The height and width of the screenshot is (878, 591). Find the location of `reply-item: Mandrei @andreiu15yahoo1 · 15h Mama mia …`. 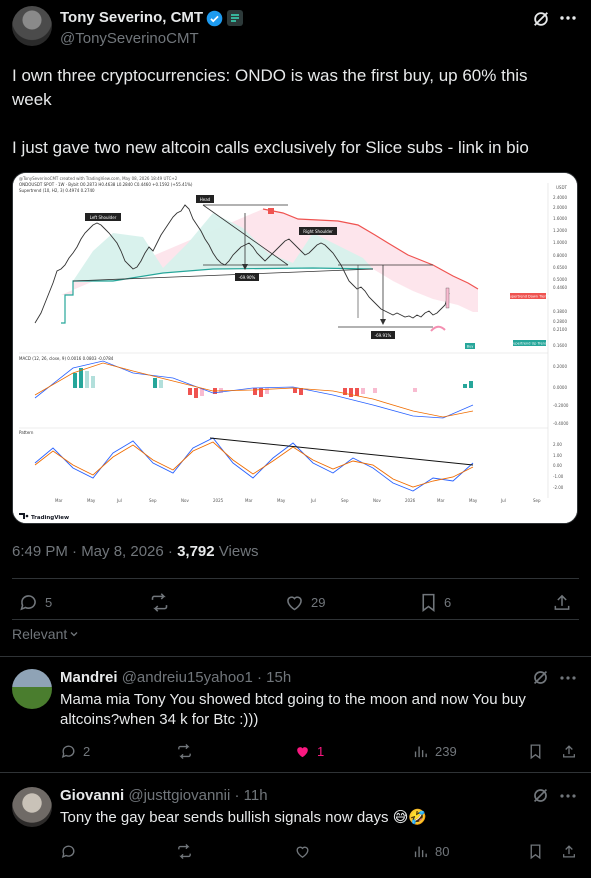

reply-item: Mandrei @andreiu15yahoo1 · 15h Mama mia … is located at coordinates (295, 714).